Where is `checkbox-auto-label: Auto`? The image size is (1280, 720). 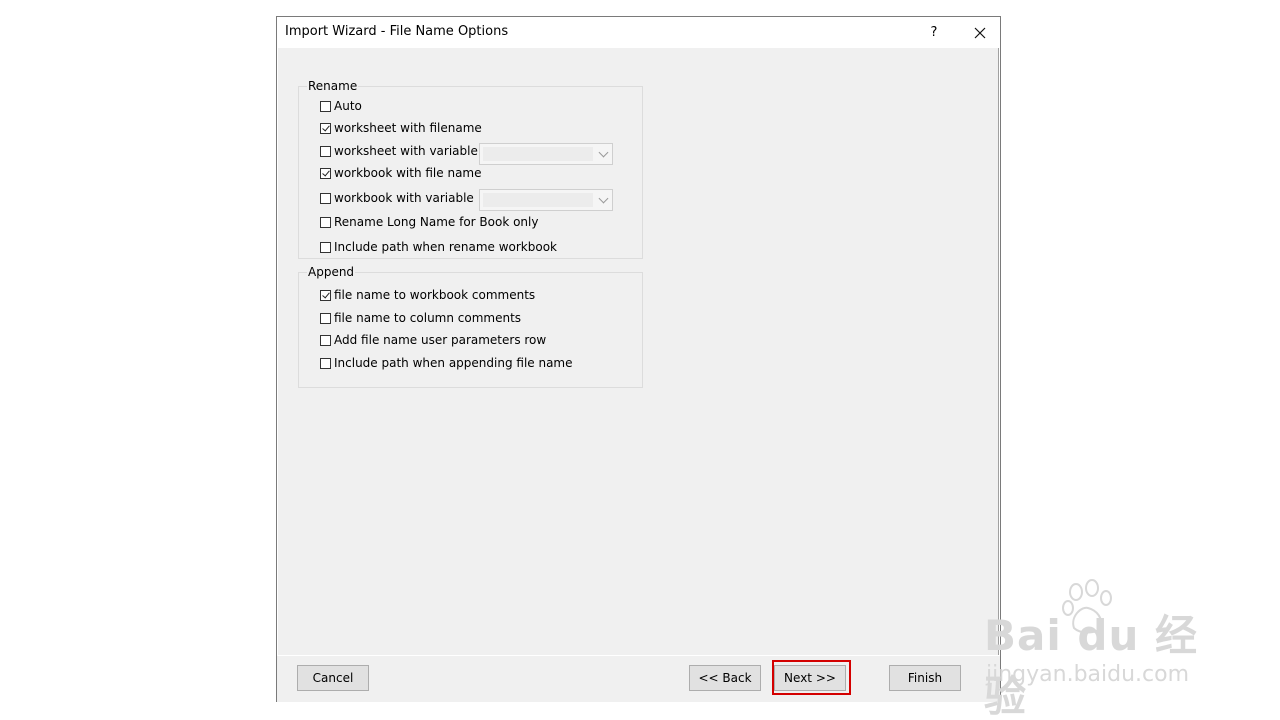
checkbox-auto-label: Auto is located at coordinates (348, 106).